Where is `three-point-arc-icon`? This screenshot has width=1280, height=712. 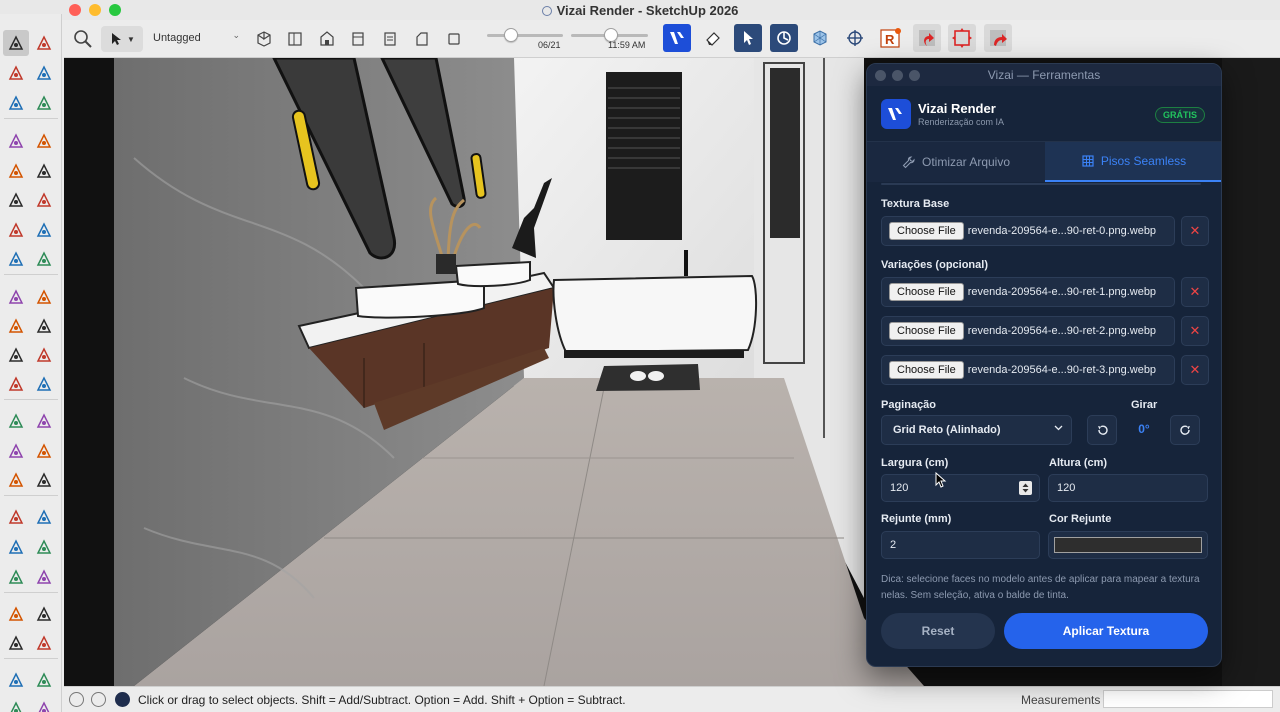 three-point-arc-icon is located at coordinates (16, 259).